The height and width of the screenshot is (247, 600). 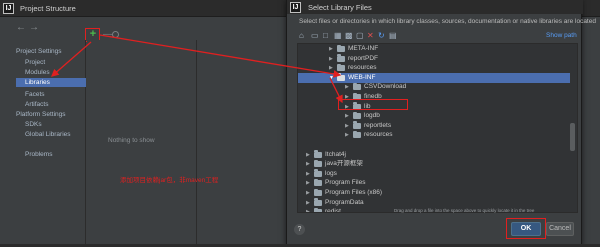 What do you see at coordinates (299, 229) in the screenshot?
I see `help-button: ?` at bounding box center [299, 229].